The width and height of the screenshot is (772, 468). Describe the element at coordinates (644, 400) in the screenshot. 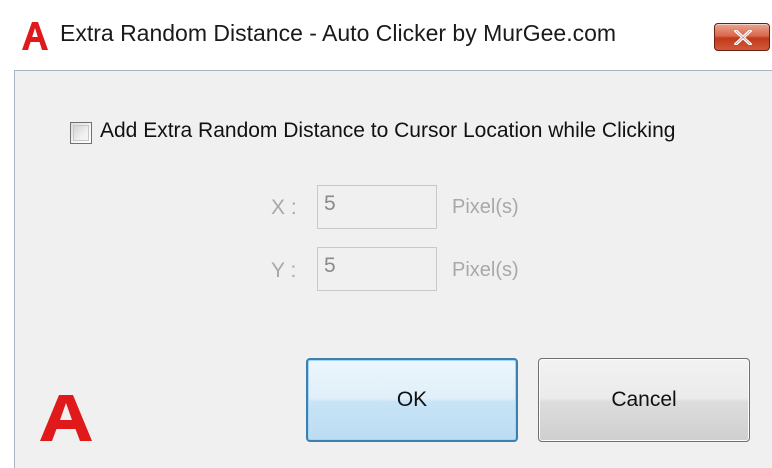

I see `cancel-button: Cancel` at that location.